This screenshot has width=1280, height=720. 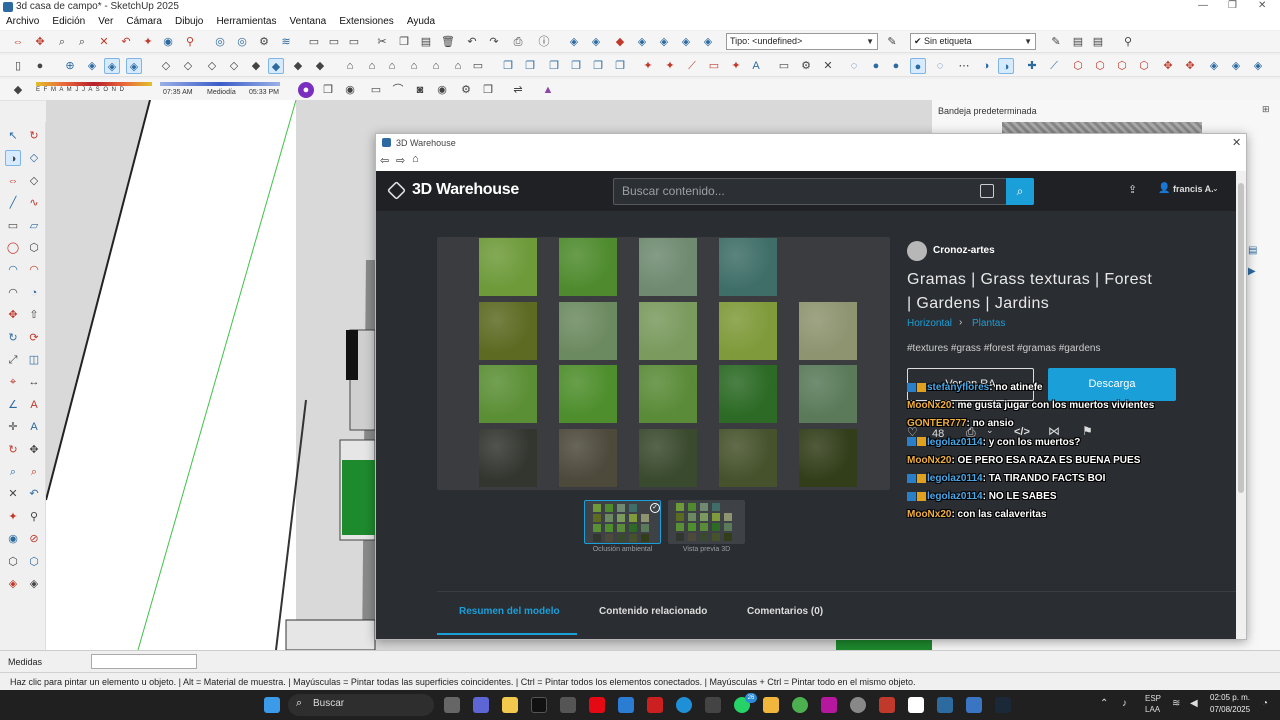 I want to click on ext-2-icon: ✦, so click(x=670, y=66).